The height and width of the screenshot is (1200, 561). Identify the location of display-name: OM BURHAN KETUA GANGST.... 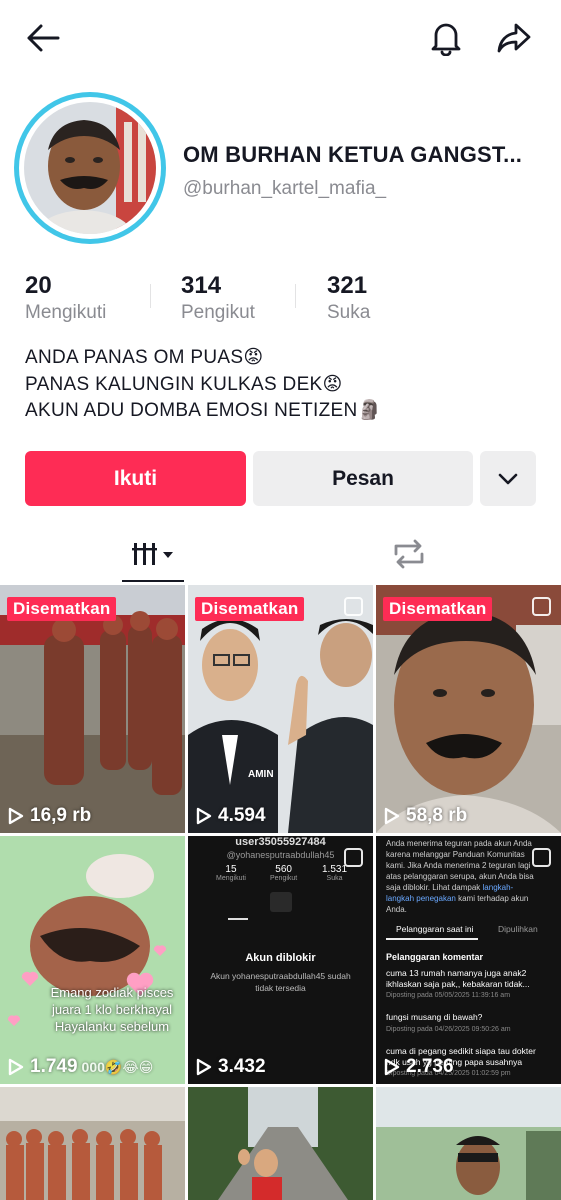
(353, 154).